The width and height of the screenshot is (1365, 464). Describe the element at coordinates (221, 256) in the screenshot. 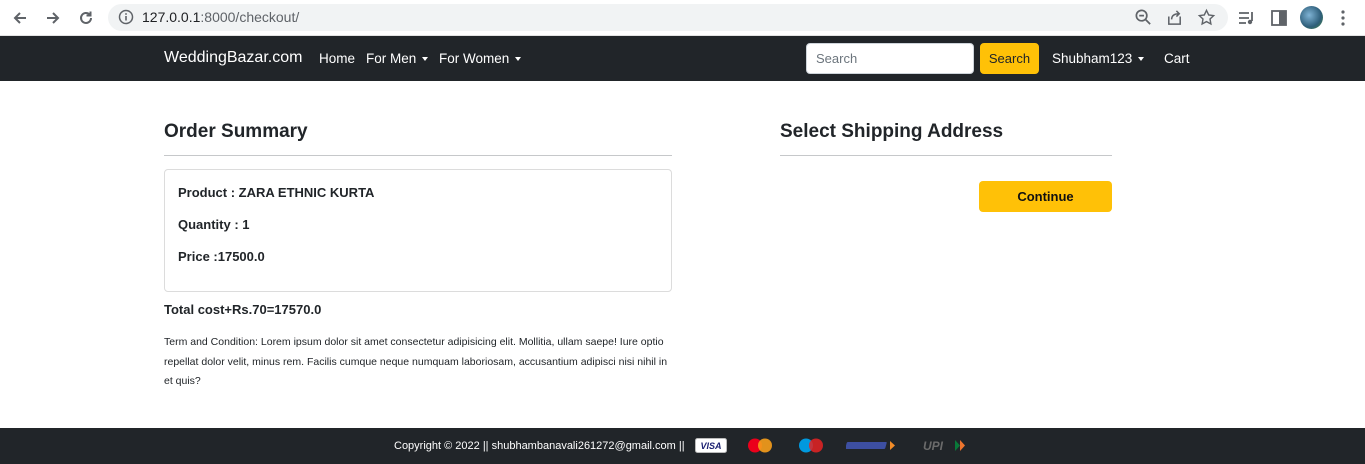

I see `product-price: Price :17500.0` at that location.